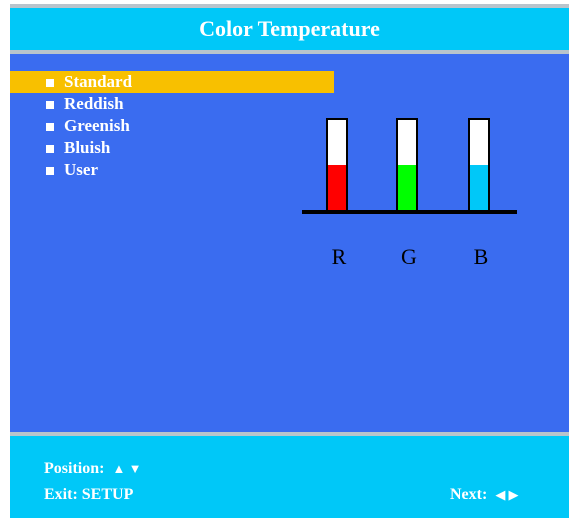 The image size is (569, 518). I want to click on red-level-bar, so click(337, 165).